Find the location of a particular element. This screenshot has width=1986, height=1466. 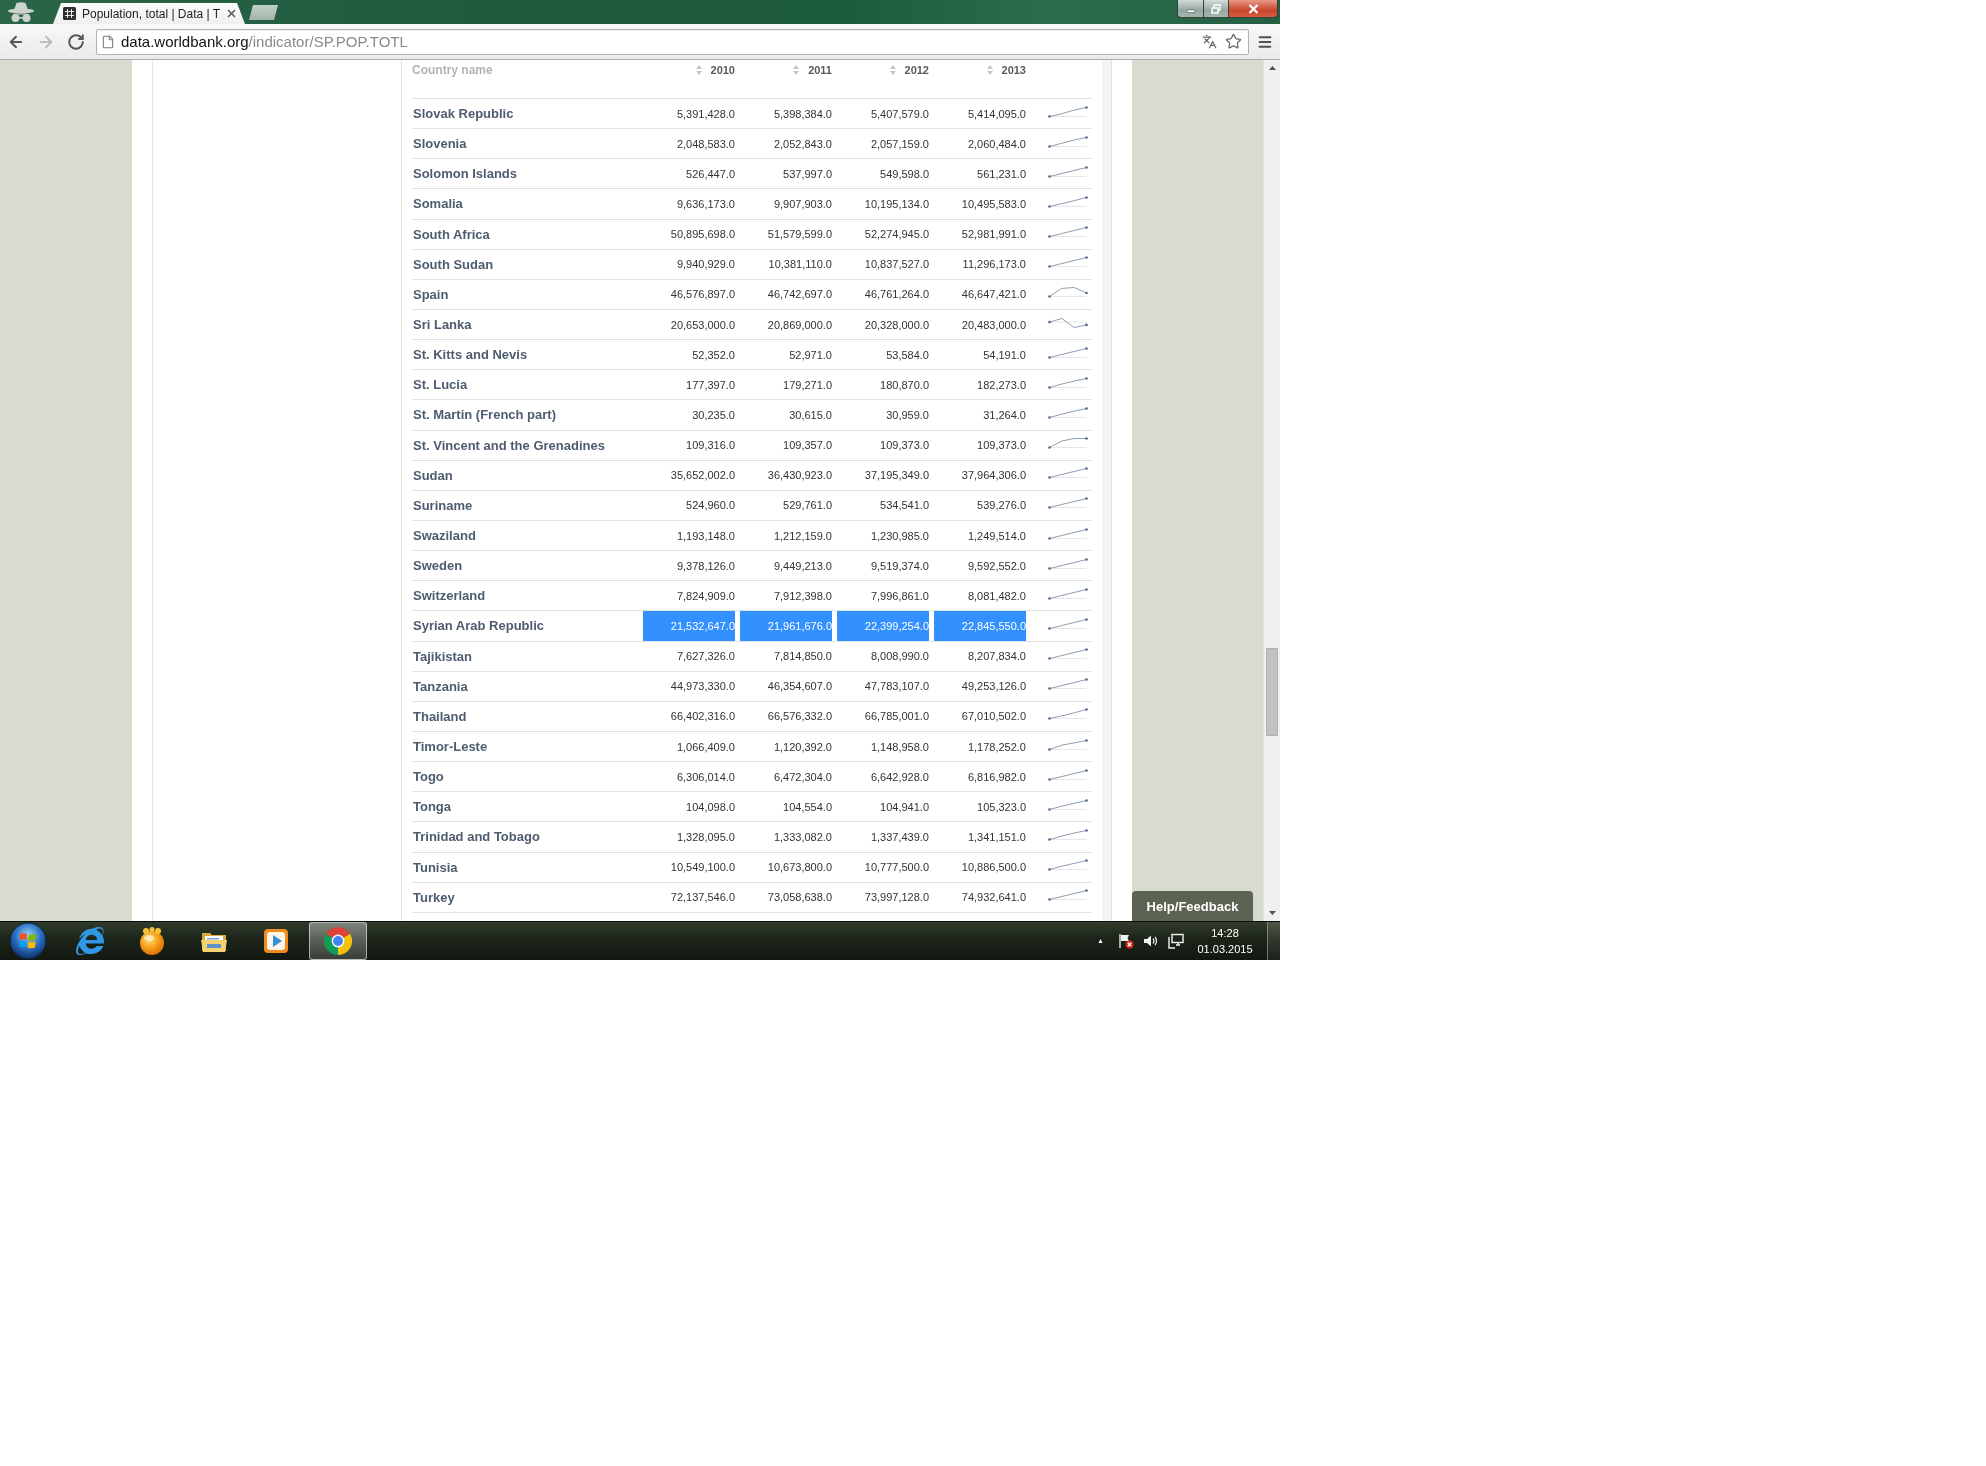

country-link: Spain is located at coordinates (525, 294).